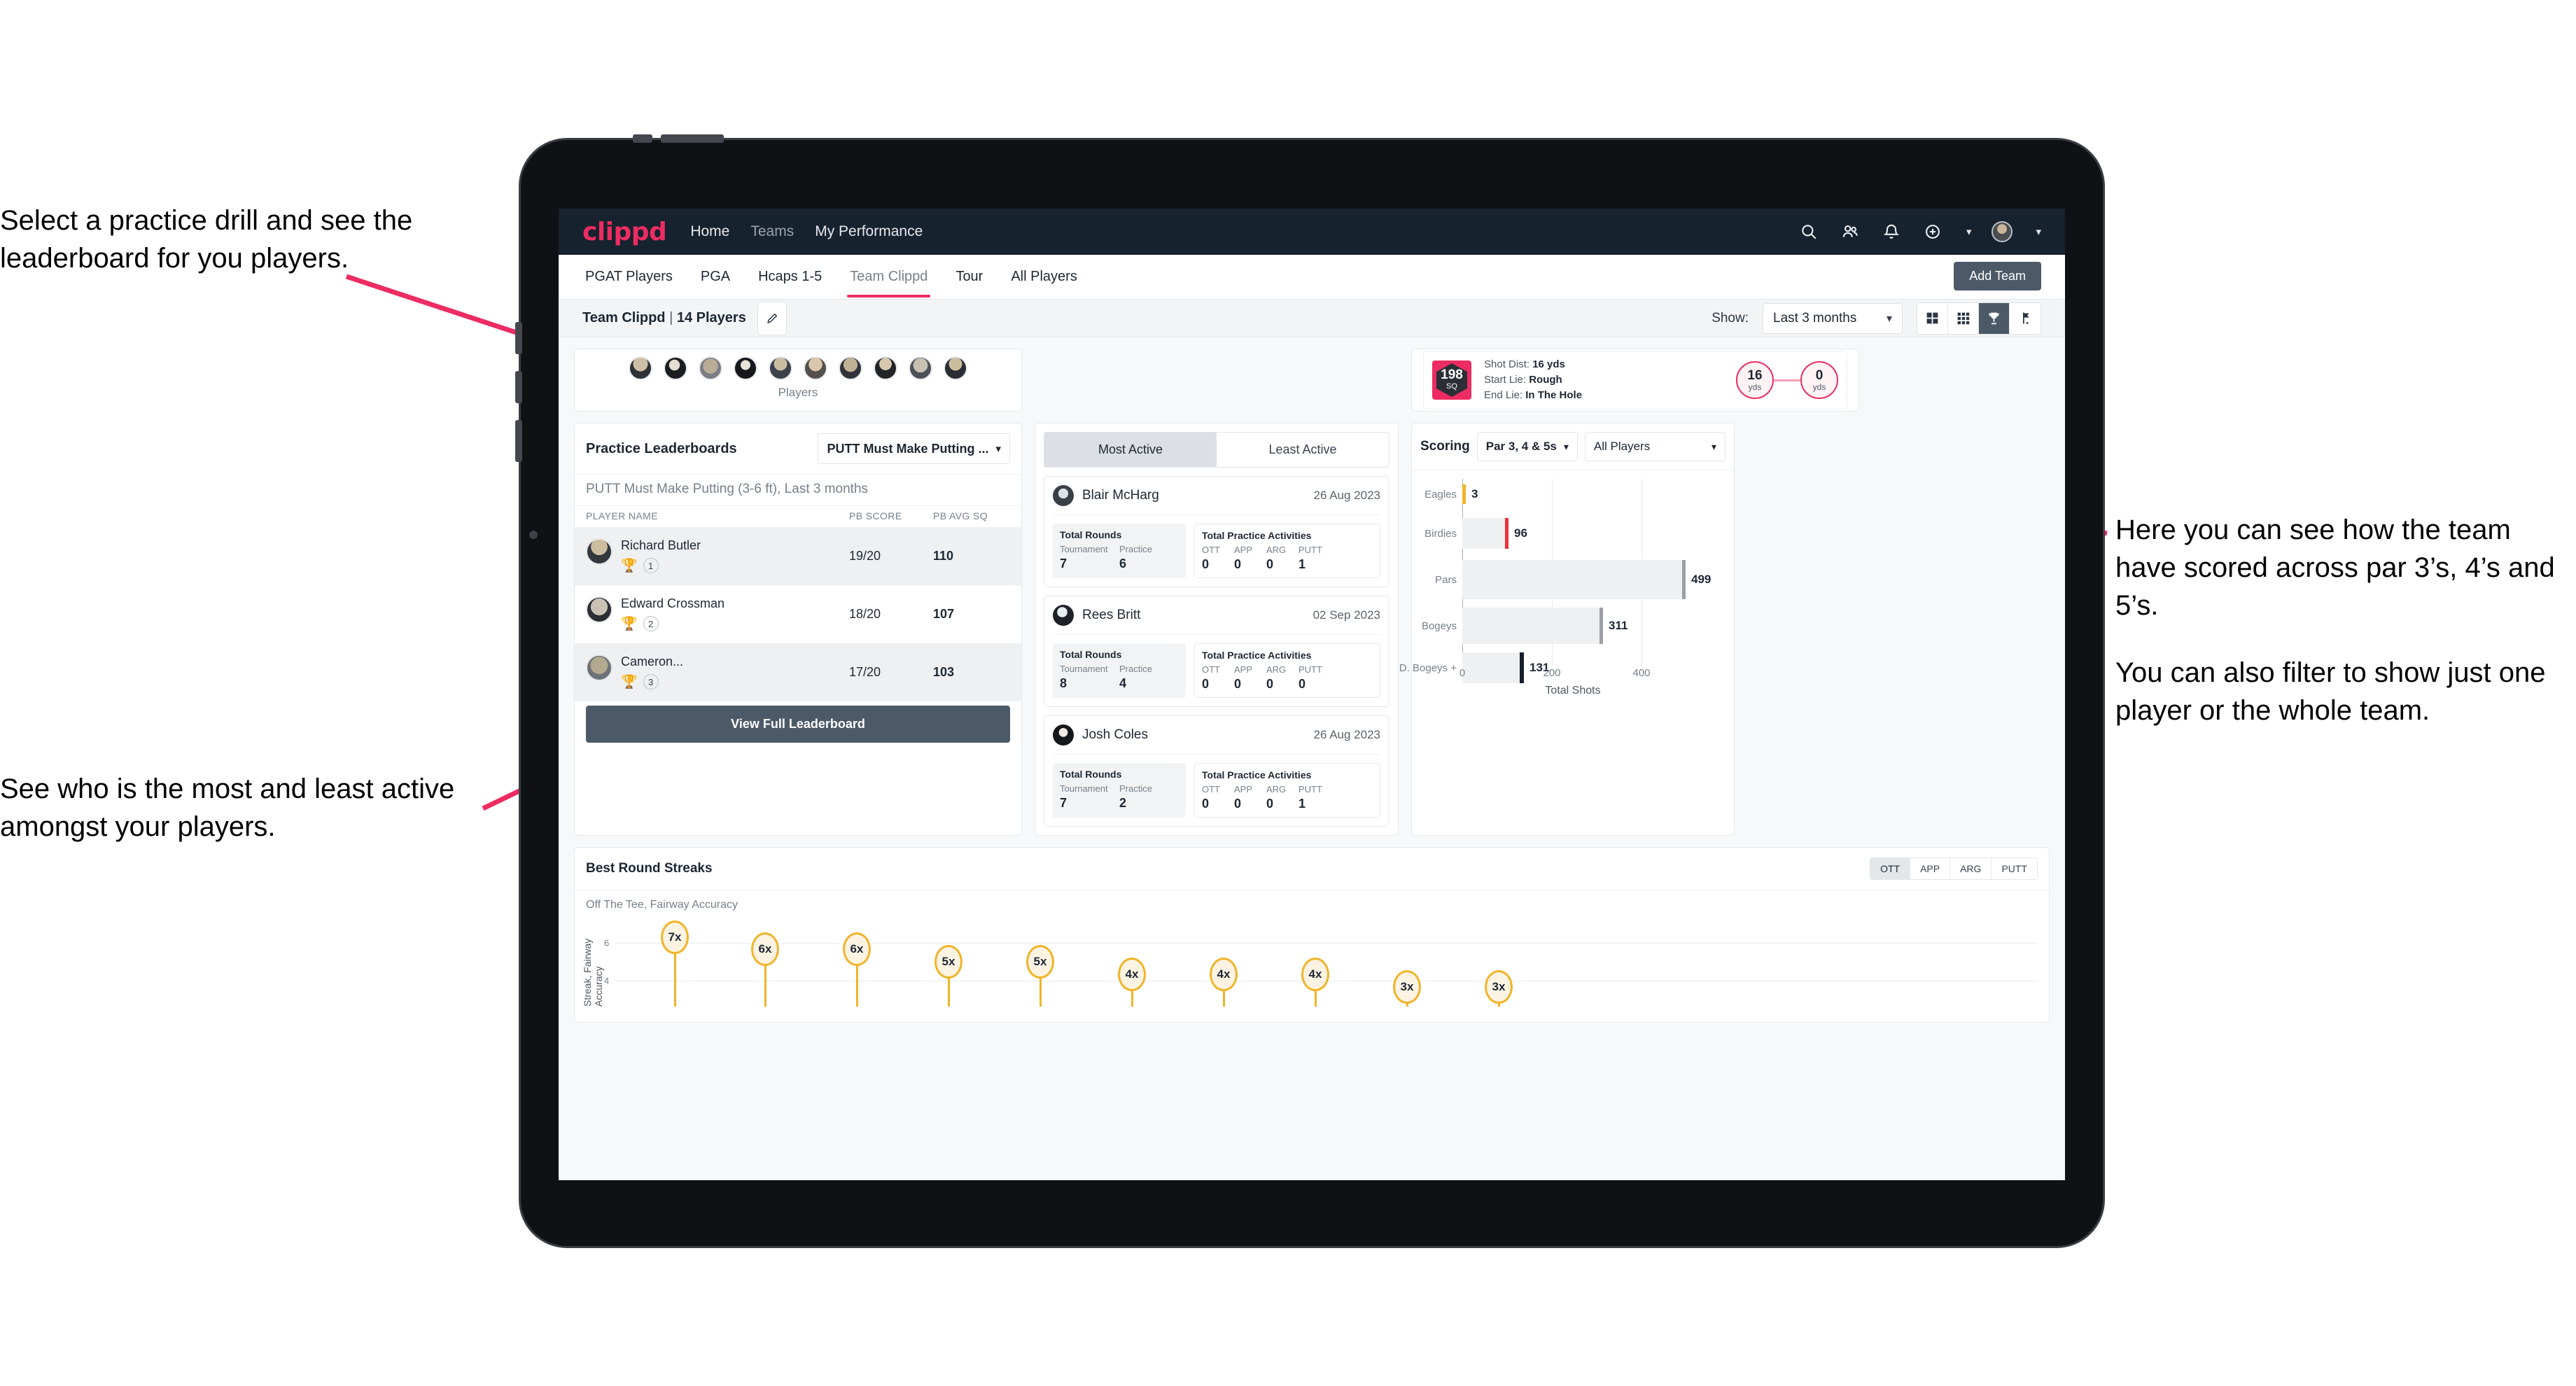 This screenshot has height=1386, width=2576. What do you see at coordinates (1527, 446) in the screenshot?
I see `par-filter-select: Par 3, 4 & 5s ▾` at bounding box center [1527, 446].